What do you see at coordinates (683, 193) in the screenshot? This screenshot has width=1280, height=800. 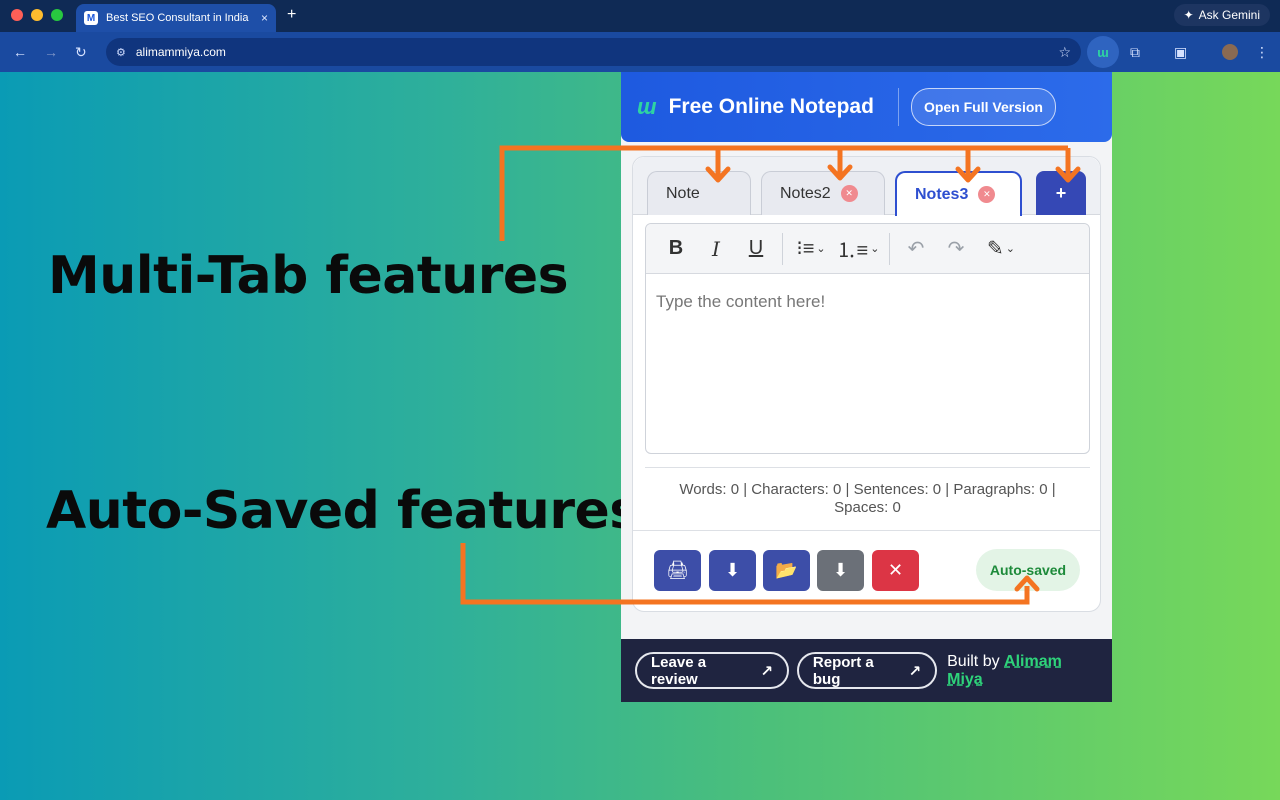 I see `tab-label: Note` at bounding box center [683, 193].